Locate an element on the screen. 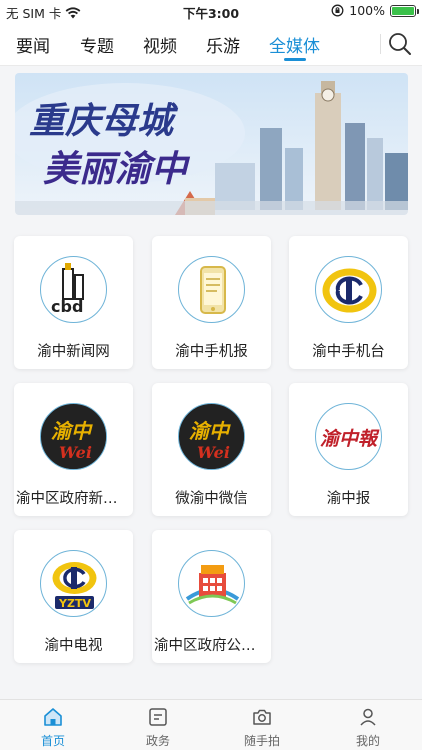 This screenshot has height=750, width=422. home-icon is located at coordinates (53, 717).